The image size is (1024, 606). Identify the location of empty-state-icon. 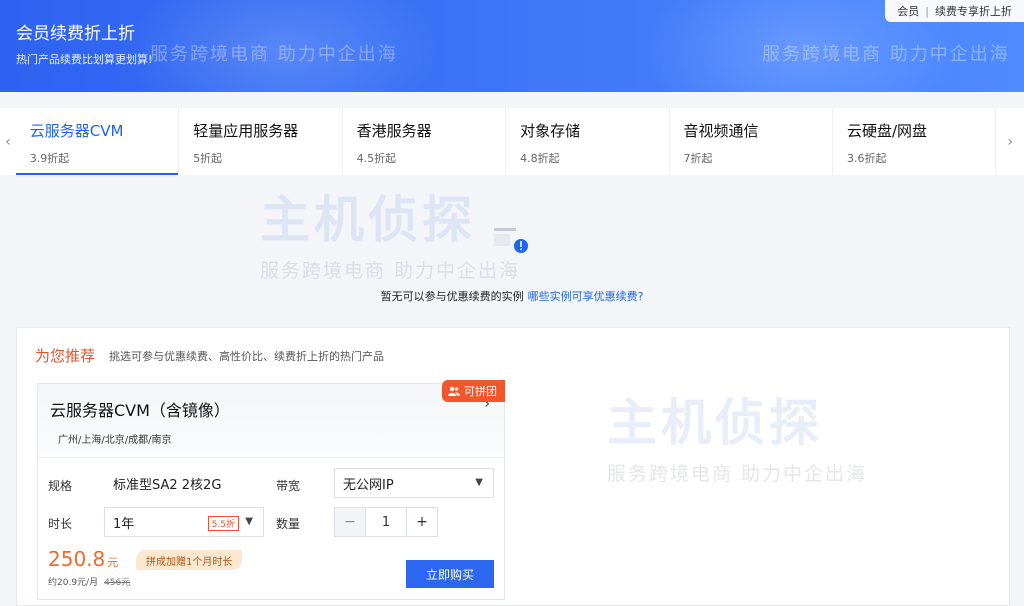
(511, 240).